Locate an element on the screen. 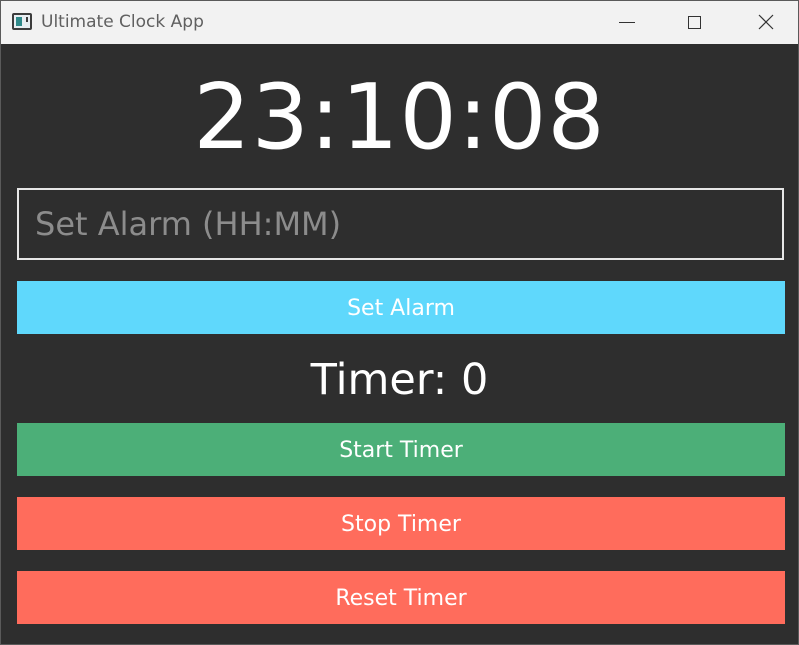 This screenshot has width=799, height=645. clock-display: 23:10:08 is located at coordinates (399, 117).